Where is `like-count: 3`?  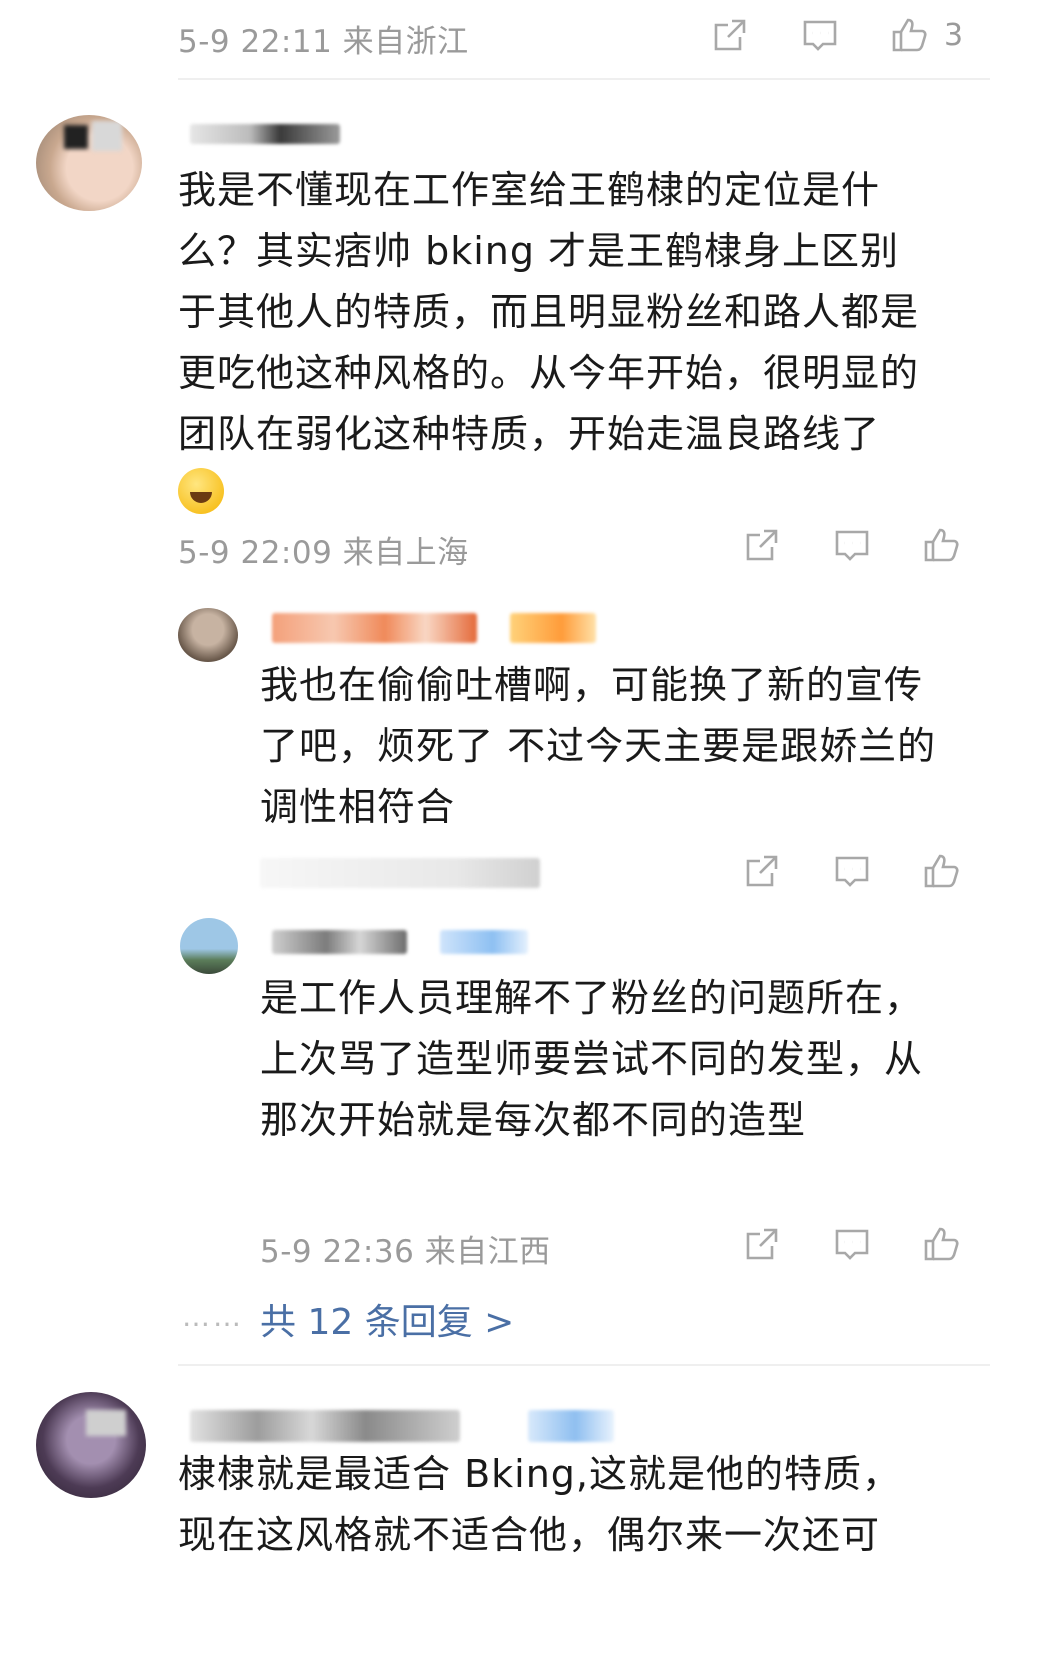
like-count: 3 is located at coordinates (954, 35).